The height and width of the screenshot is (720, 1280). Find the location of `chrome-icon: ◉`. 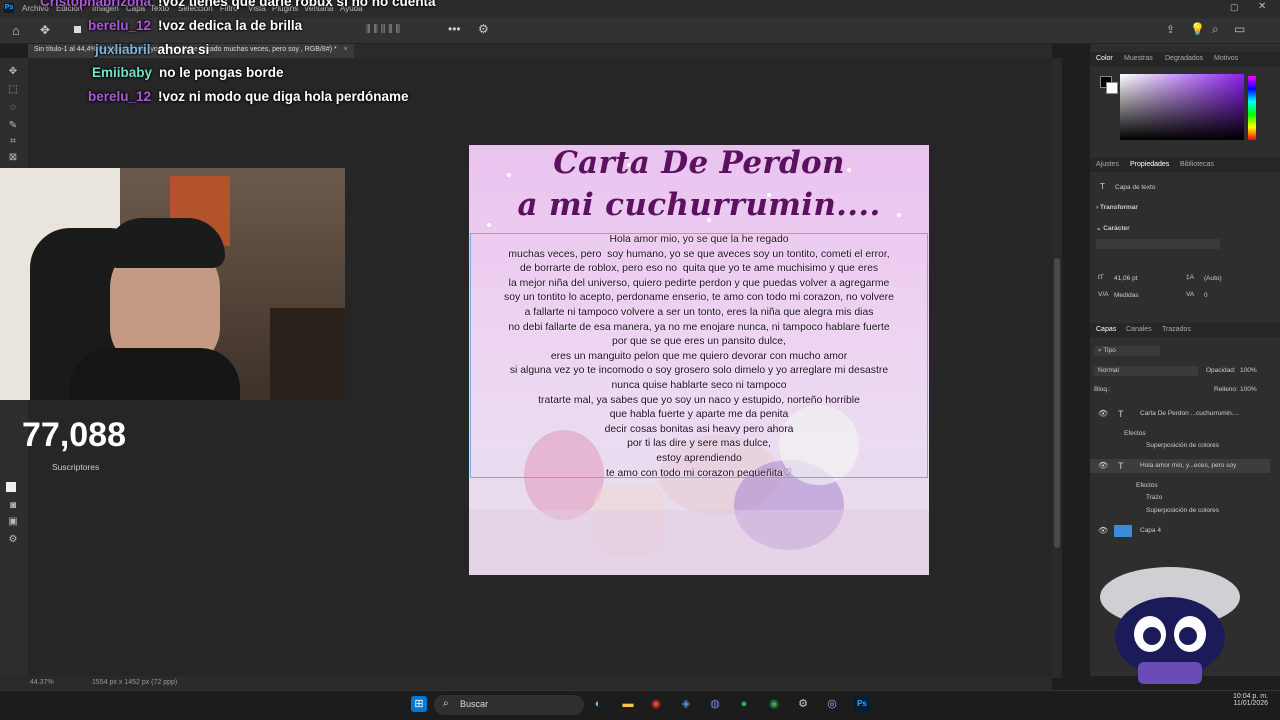

chrome-icon: ◉ is located at coordinates (656, 704).